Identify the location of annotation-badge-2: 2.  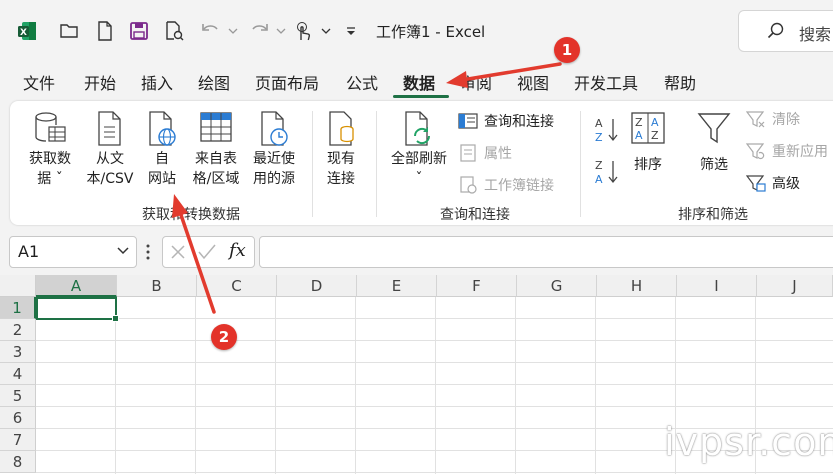
(224, 337).